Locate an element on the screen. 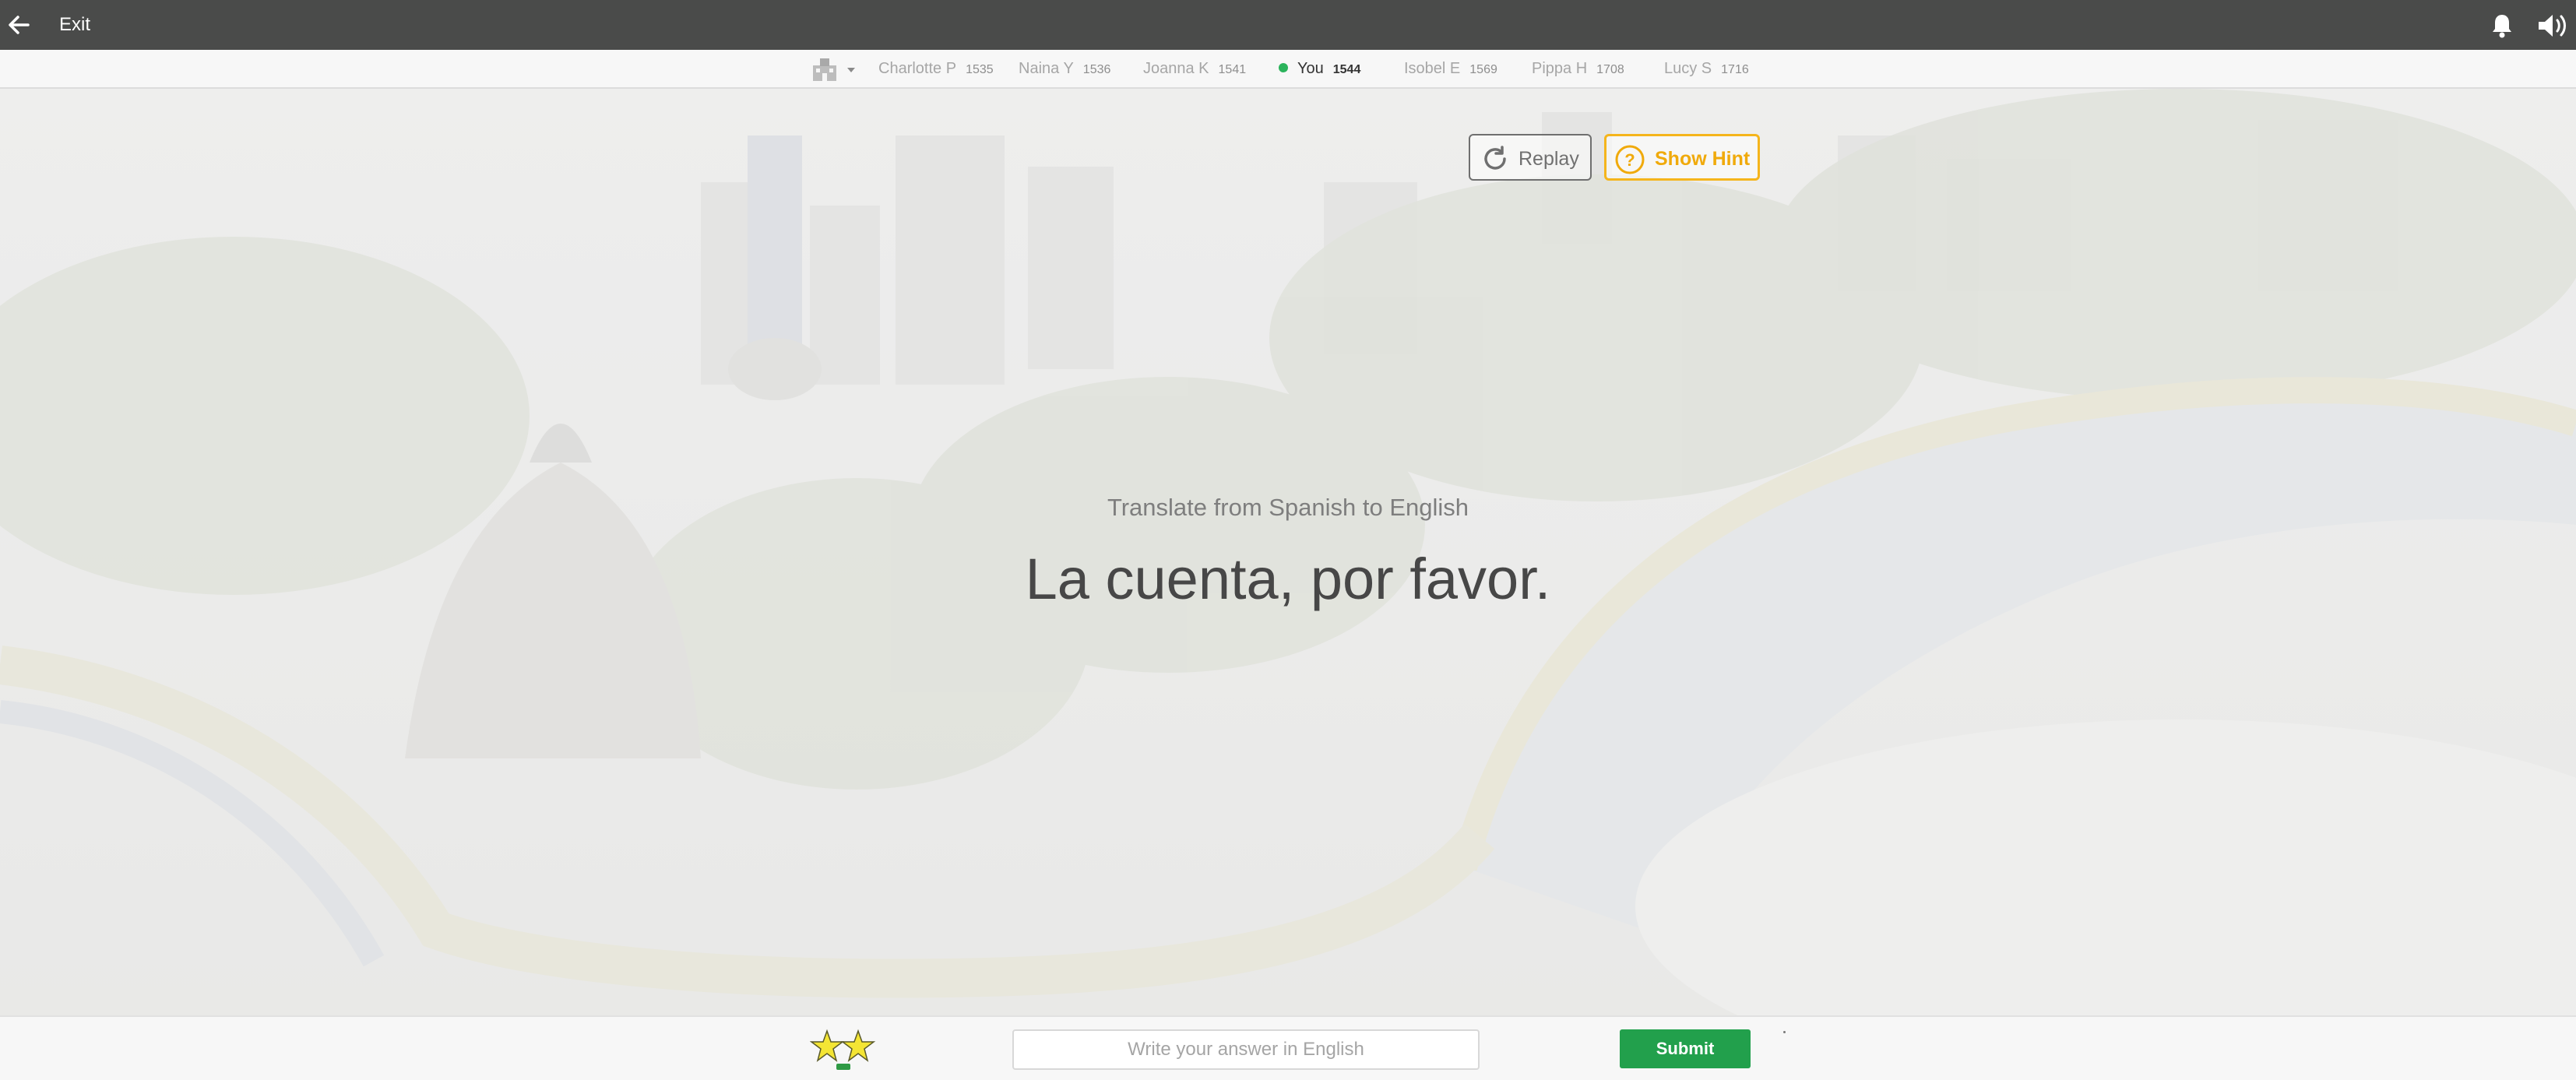 The height and width of the screenshot is (1080, 2576). submit-button: Submit is located at coordinates (1685, 1048).